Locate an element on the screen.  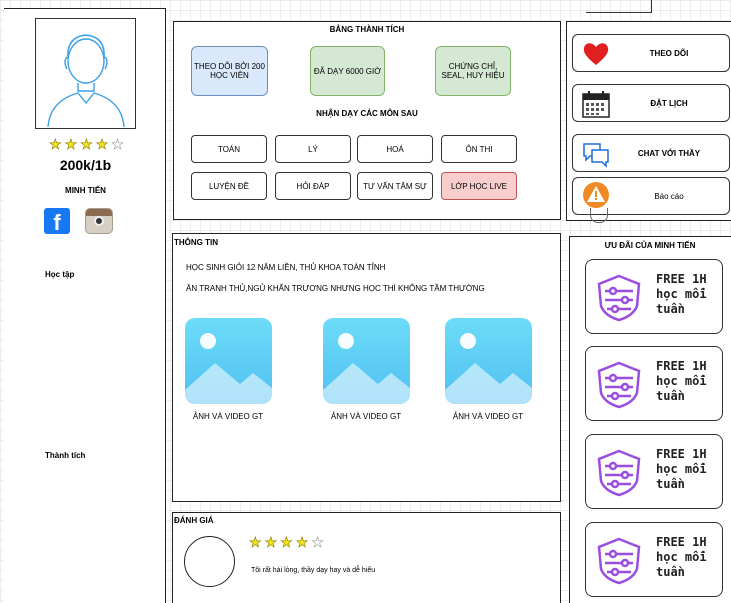
follow-label: THEO DÕI is located at coordinates (669, 53).